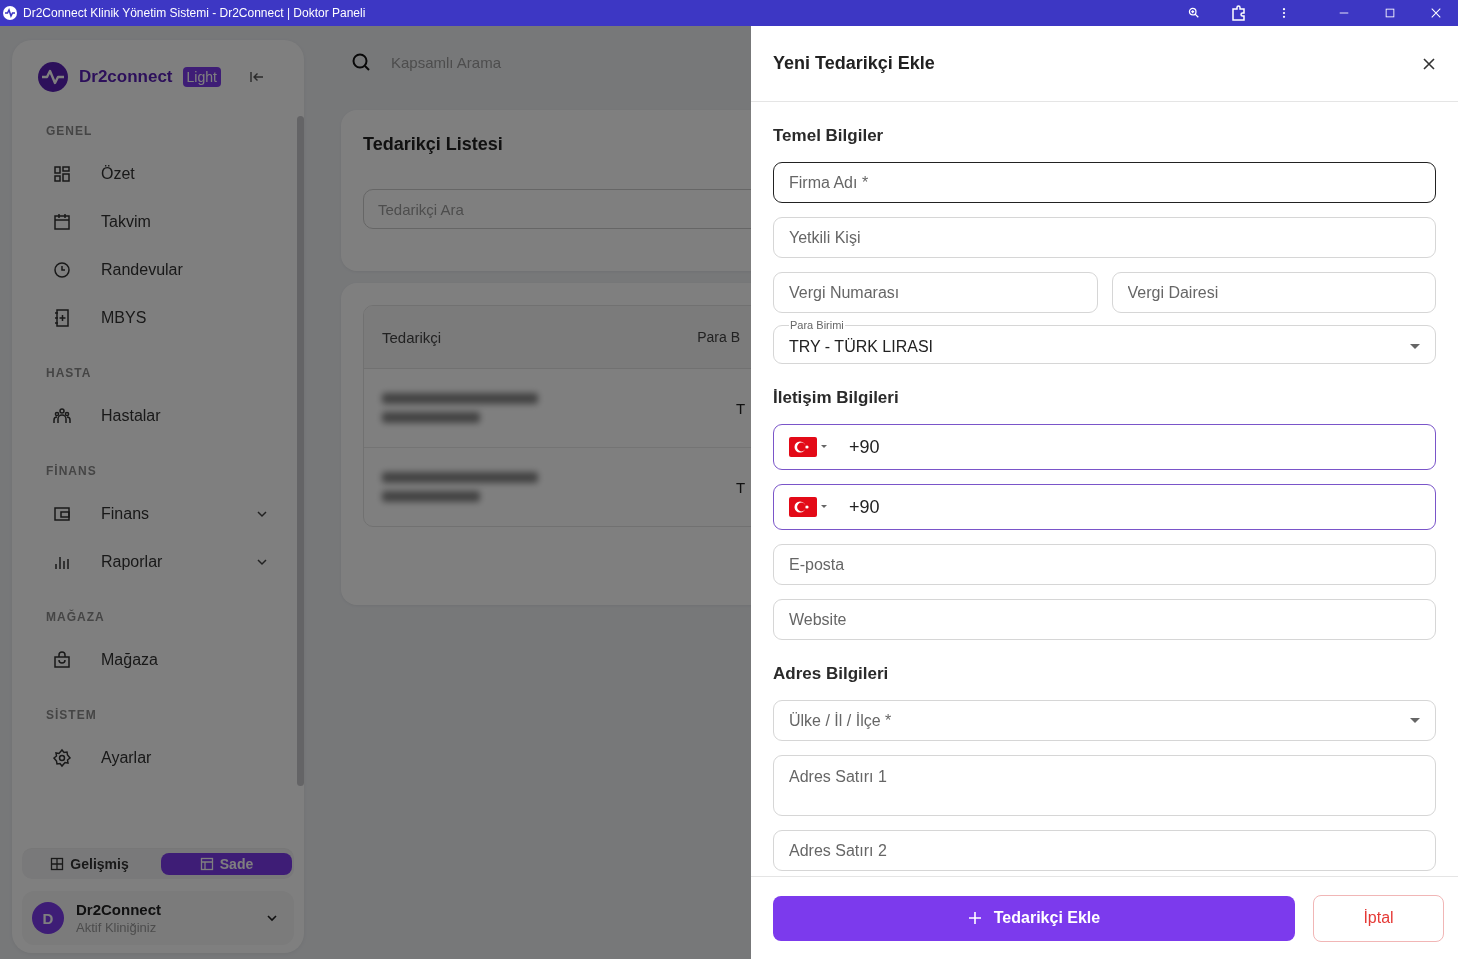 This screenshot has width=1458, height=959. What do you see at coordinates (159, 758) in the screenshot?
I see `nav-item: Ayarlar` at bounding box center [159, 758].